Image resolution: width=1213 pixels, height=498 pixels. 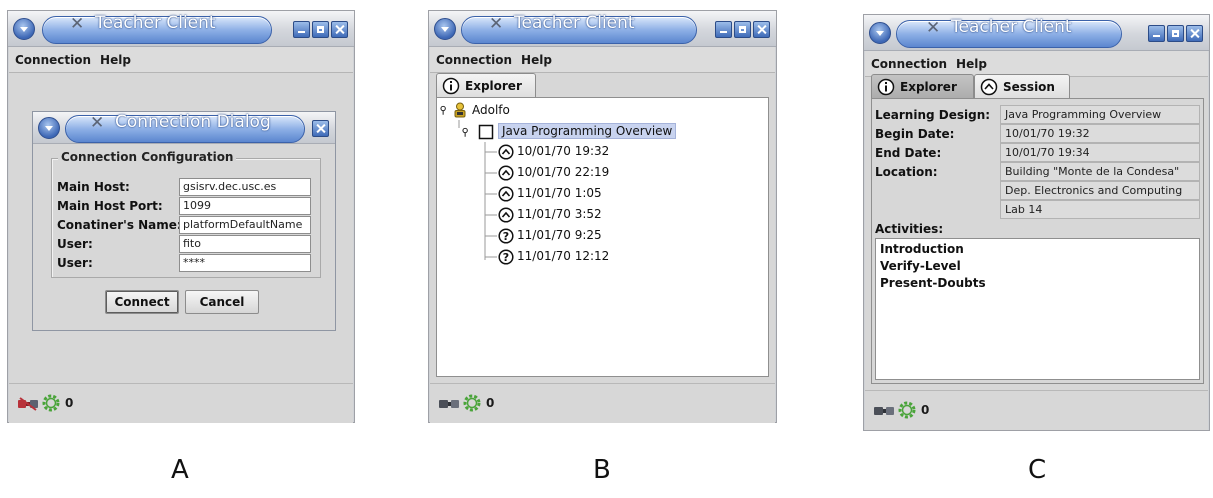 What do you see at coordinates (245, 187) in the screenshot?
I see `main-host-input: gsisrv.dec.usc.es` at bounding box center [245, 187].